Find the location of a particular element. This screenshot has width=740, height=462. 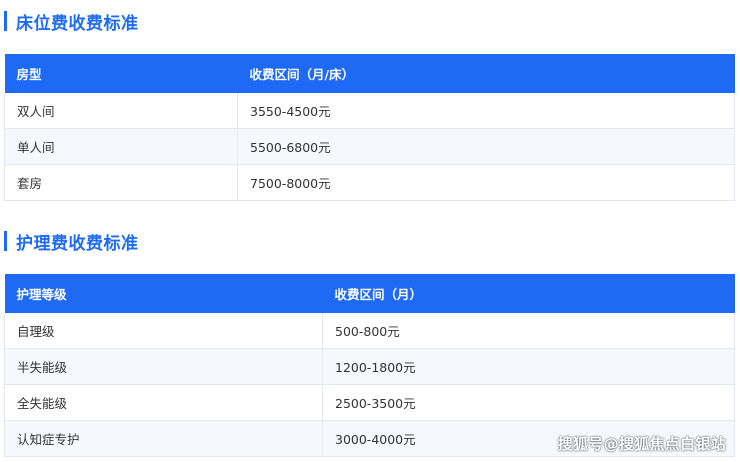

fee-range-cell: 3550-4500元 is located at coordinates (486, 111).